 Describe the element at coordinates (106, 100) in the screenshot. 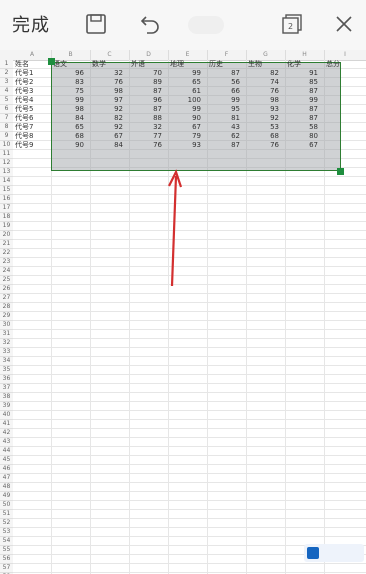

I see `table-cell: 97` at that location.